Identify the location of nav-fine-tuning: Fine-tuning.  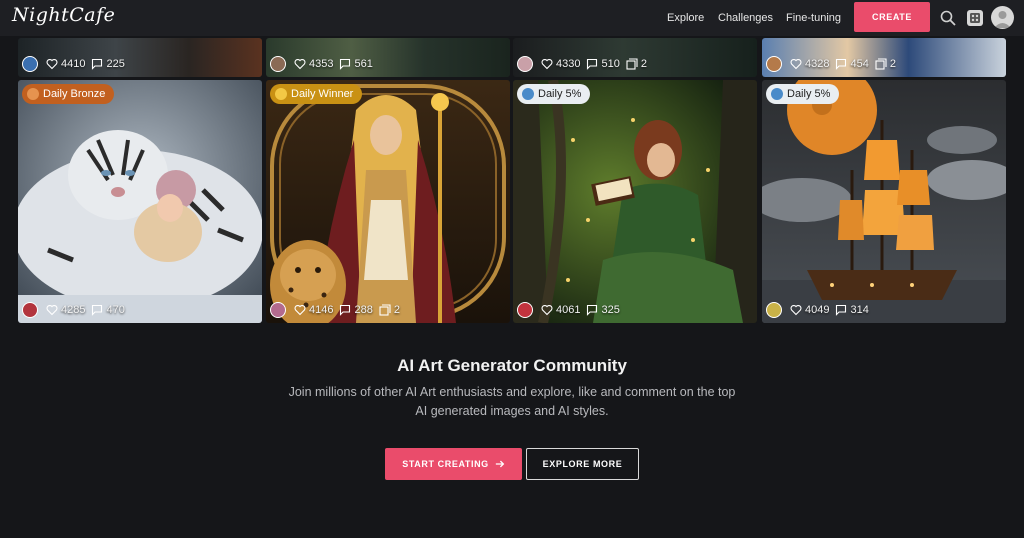
(813, 18).